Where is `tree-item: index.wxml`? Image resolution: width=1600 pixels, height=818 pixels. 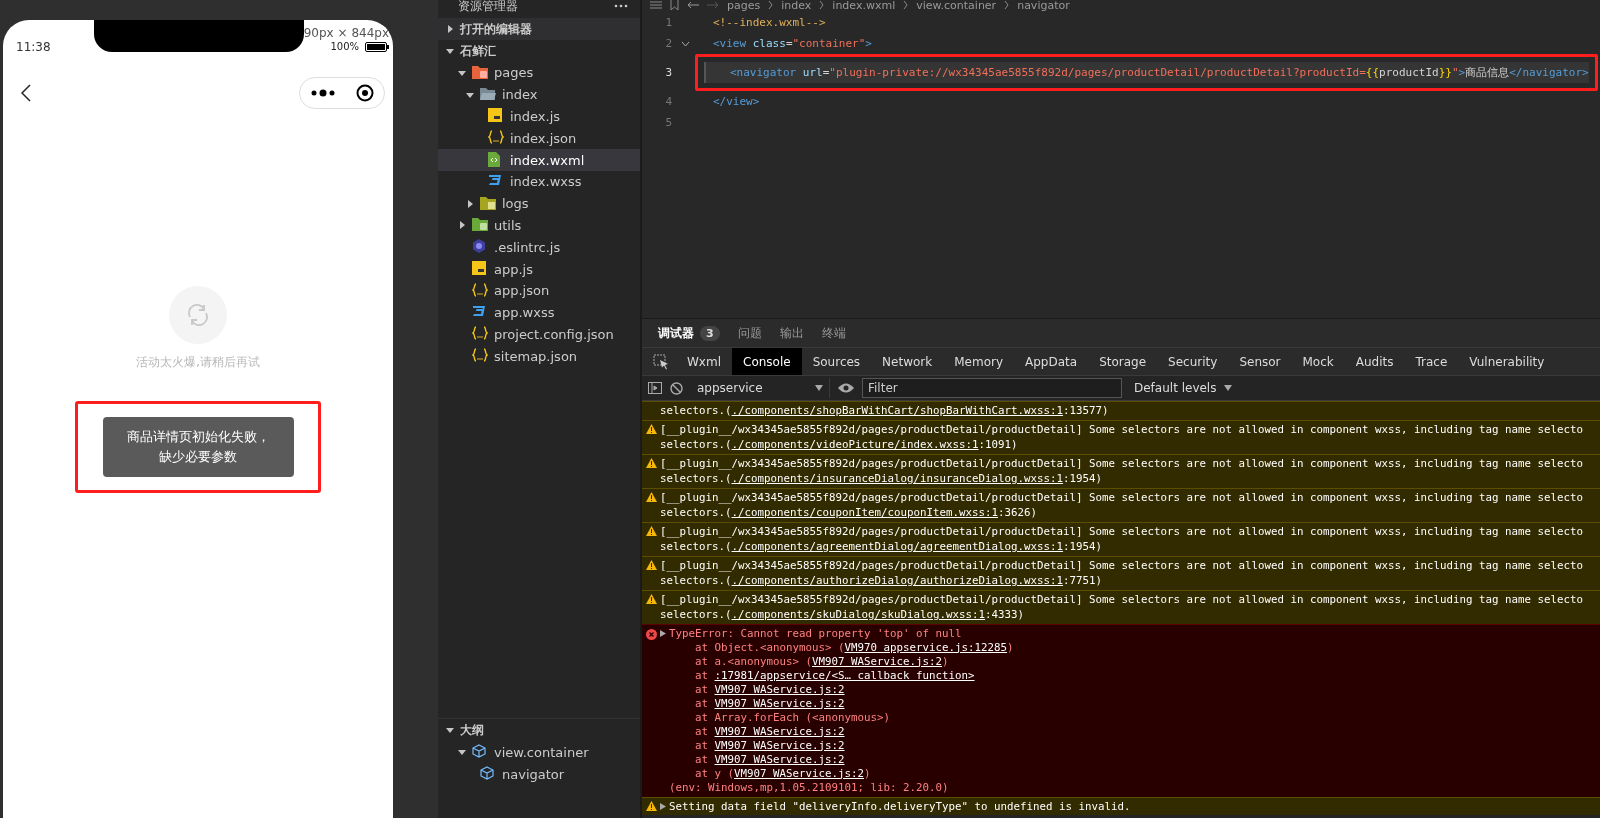 tree-item: index.wxml is located at coordinates (539, 160).